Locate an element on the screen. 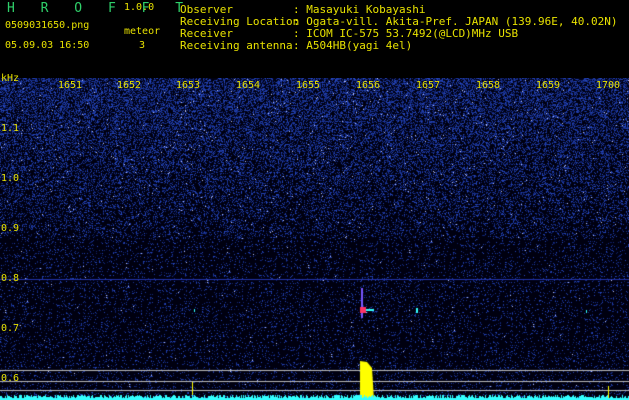 This screenshot has height=400, width=629. x-tick-label: 1652 is located at coordinates (129, 85).